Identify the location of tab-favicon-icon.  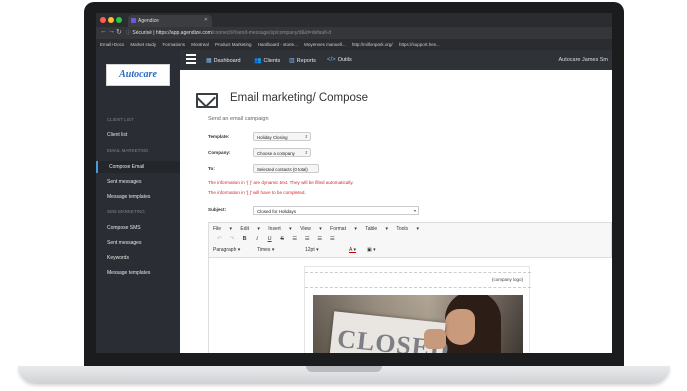
(133, 20).